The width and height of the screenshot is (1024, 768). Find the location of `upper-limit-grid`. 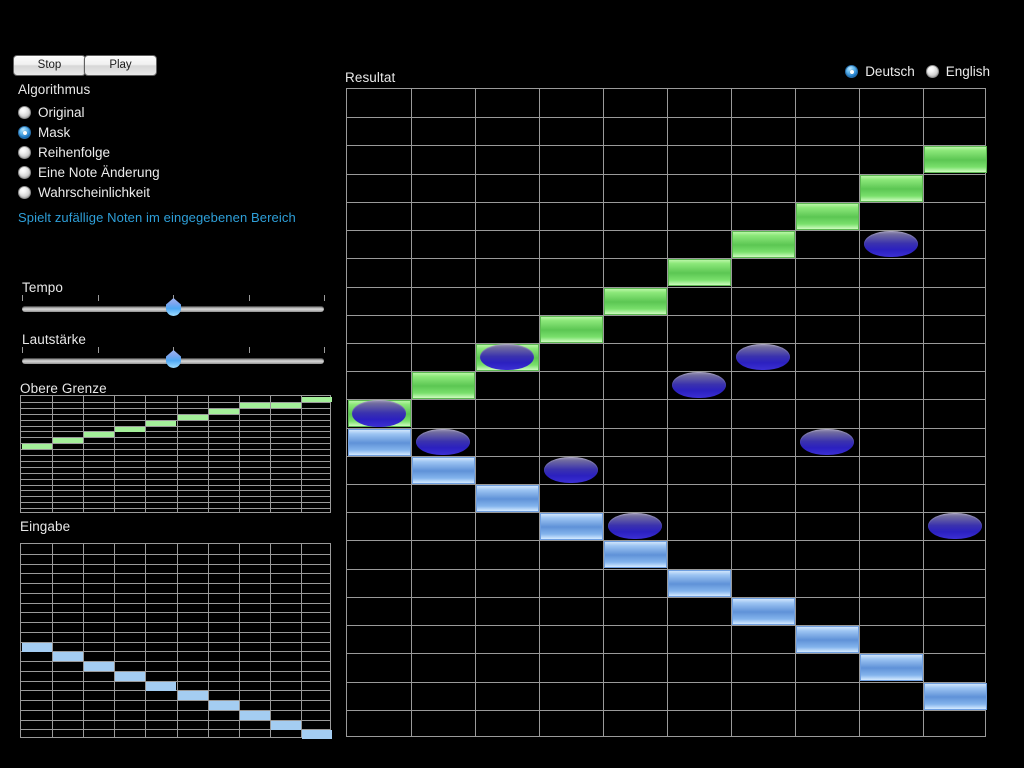

upper-limit-grid is located at coordinates (176, 454).